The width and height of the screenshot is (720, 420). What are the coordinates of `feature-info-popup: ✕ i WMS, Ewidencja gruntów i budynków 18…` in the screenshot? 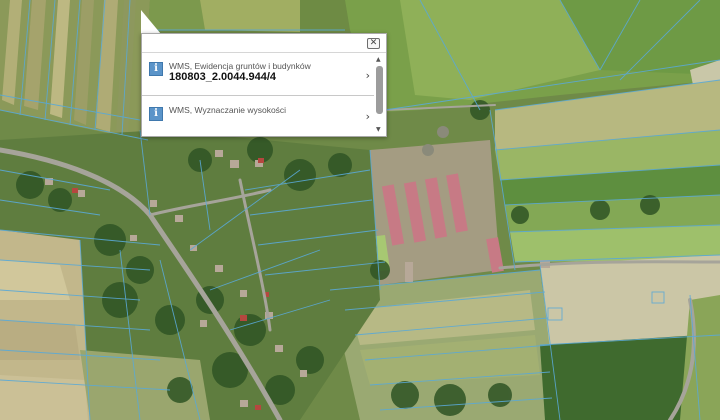 It's located at (264, 85).